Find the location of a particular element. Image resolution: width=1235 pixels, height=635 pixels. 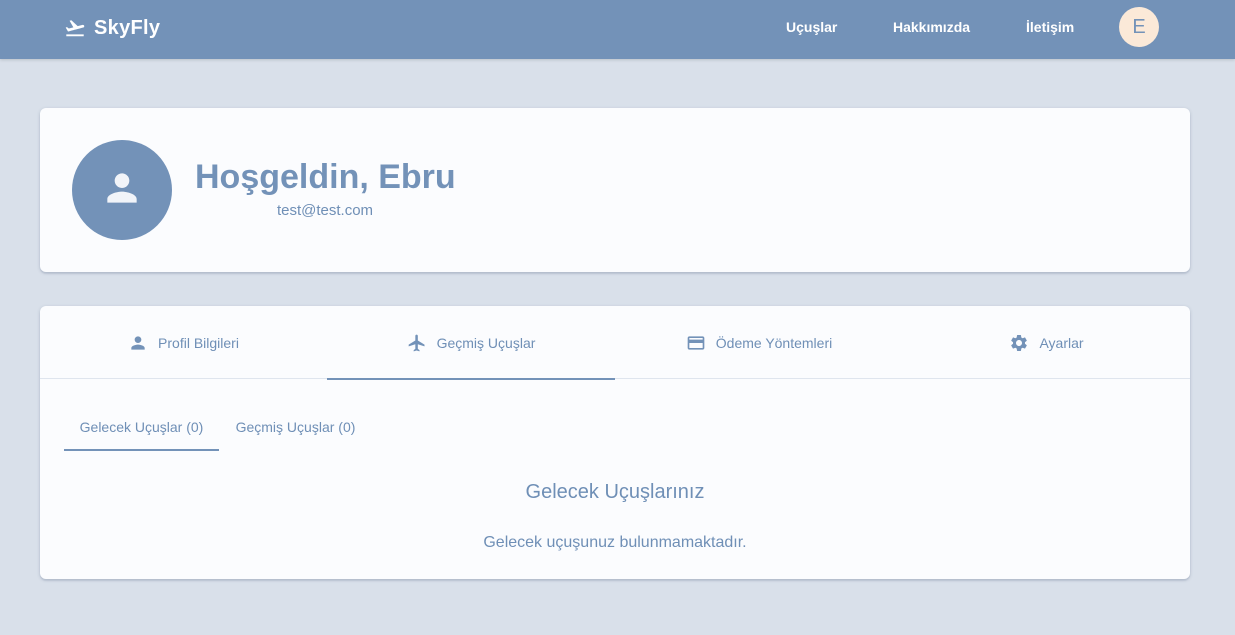

tab-profile-info: Profil Bilgileri is located at coordinates (183, 342).